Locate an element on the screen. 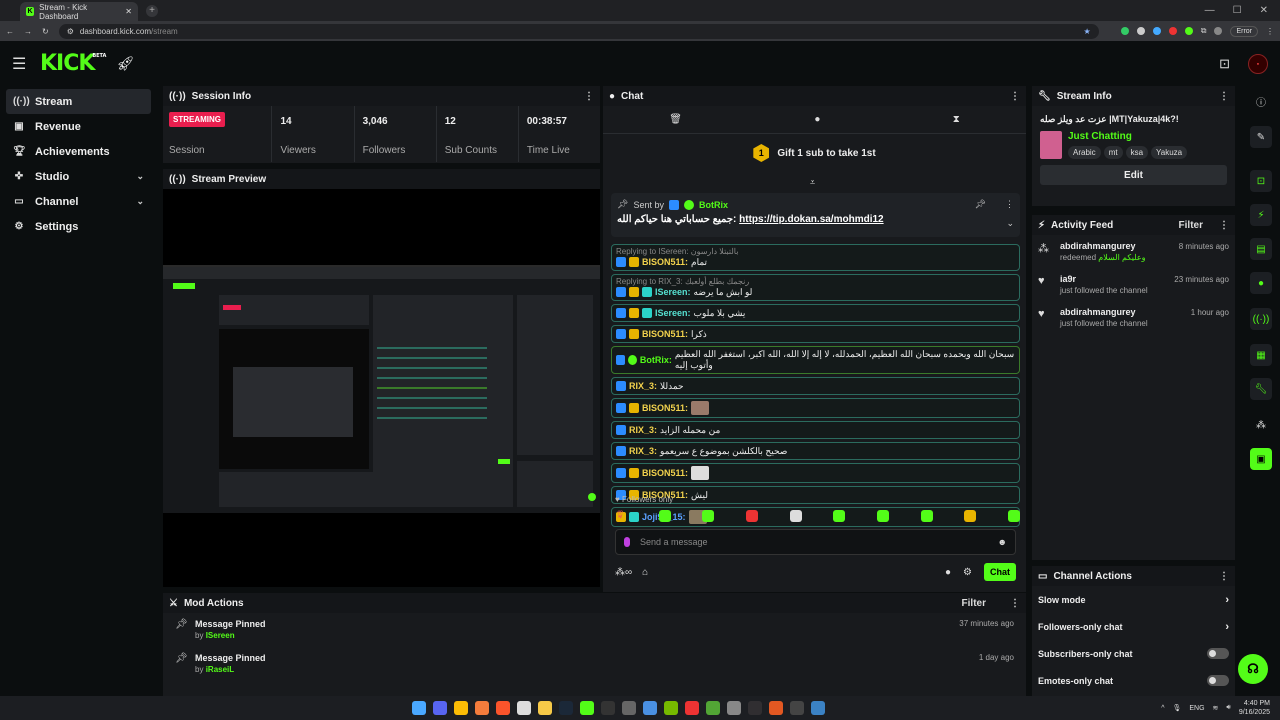 The height and width of the screenshot is (720, 1280). address-bar: ⚙ dashboard.kick.com/stream ★ is located at coordinates (578, 31).